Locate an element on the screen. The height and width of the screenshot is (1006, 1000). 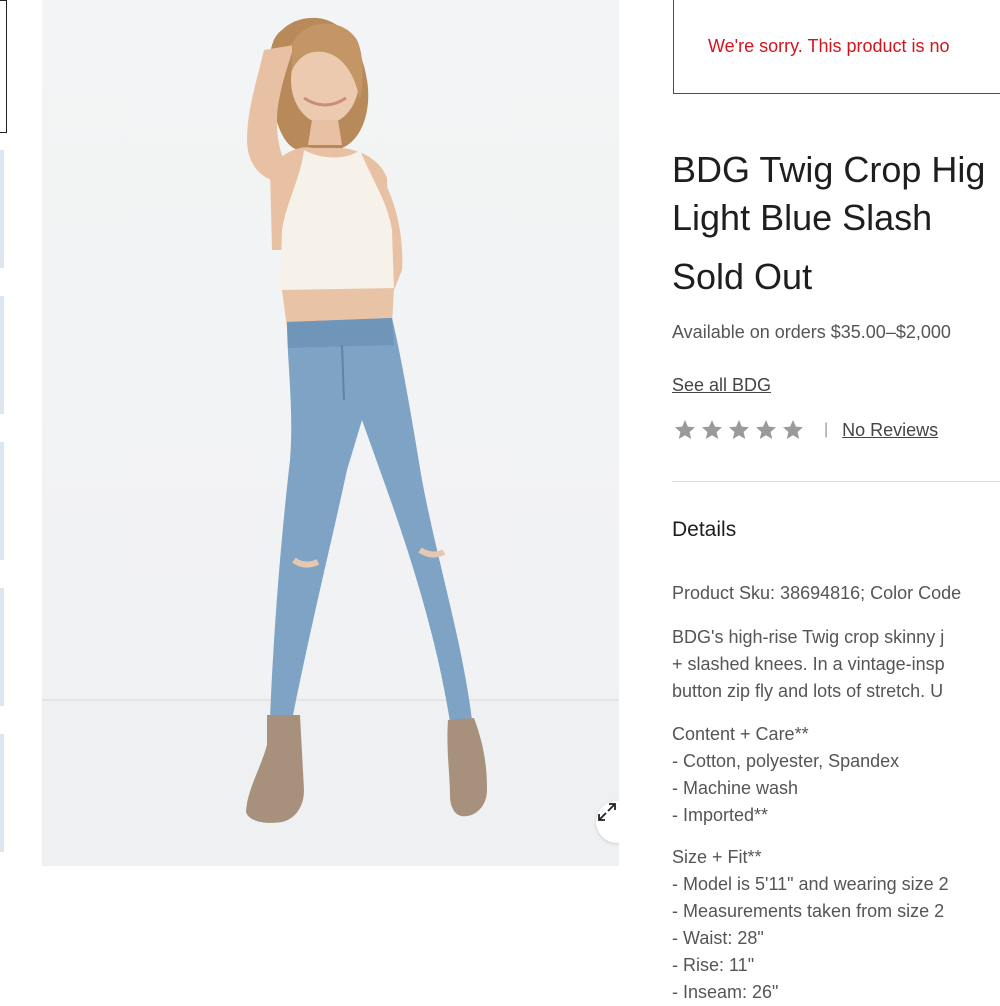
product-title-line-2: Light Blue Slash is located at coordinates (802, 217).